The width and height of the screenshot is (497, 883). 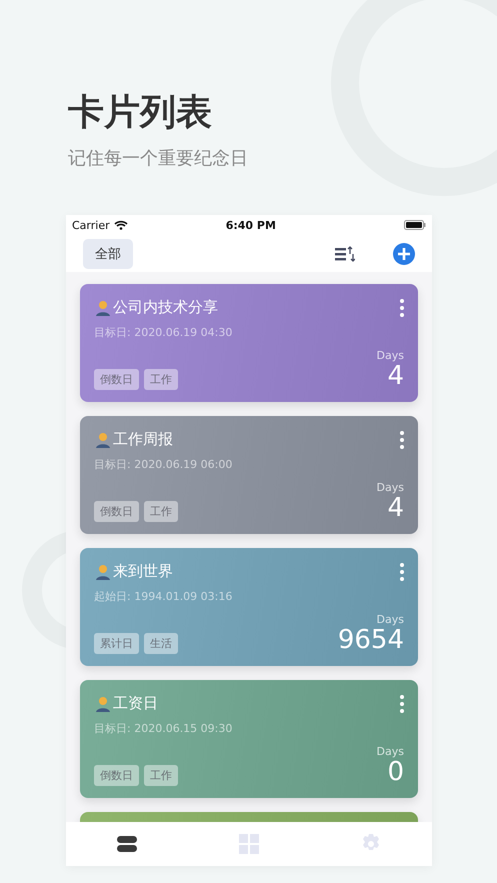 What do you see at coordinates (108, 253) in the screenshot?
I see `filter-chip: 全部` at bounding box center [108, 253].